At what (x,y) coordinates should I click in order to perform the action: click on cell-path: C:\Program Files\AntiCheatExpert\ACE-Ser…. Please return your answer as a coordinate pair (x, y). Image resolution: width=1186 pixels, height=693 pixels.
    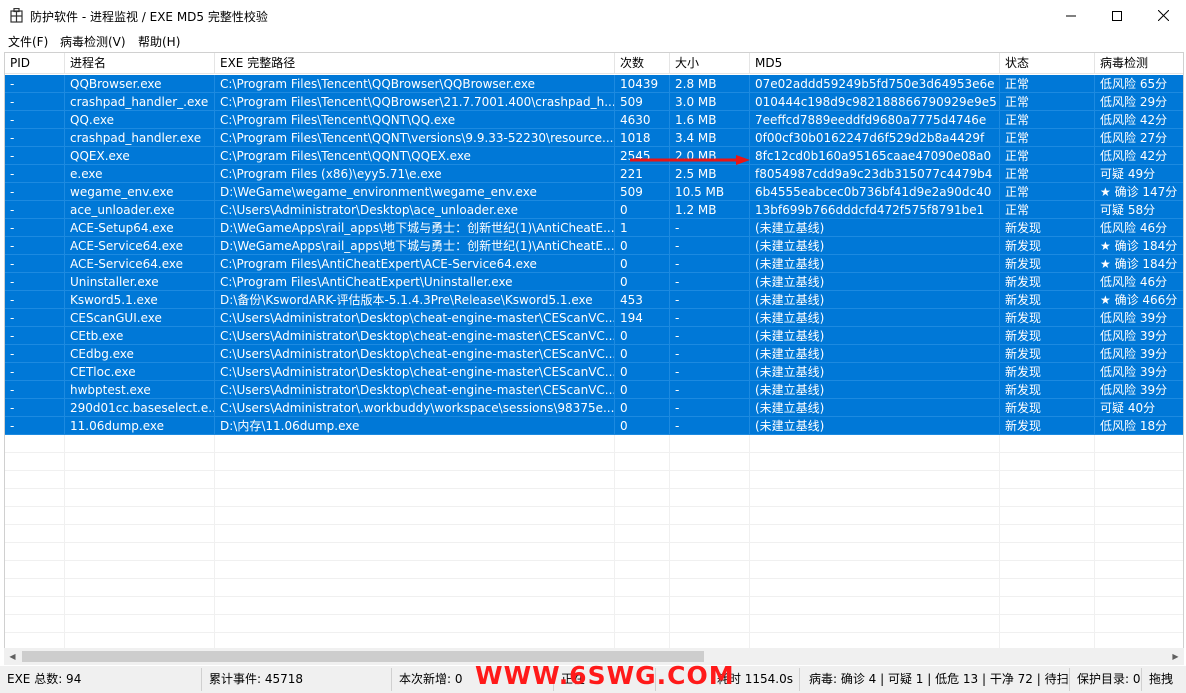
    Looking at the image, I should click on (415, 264).